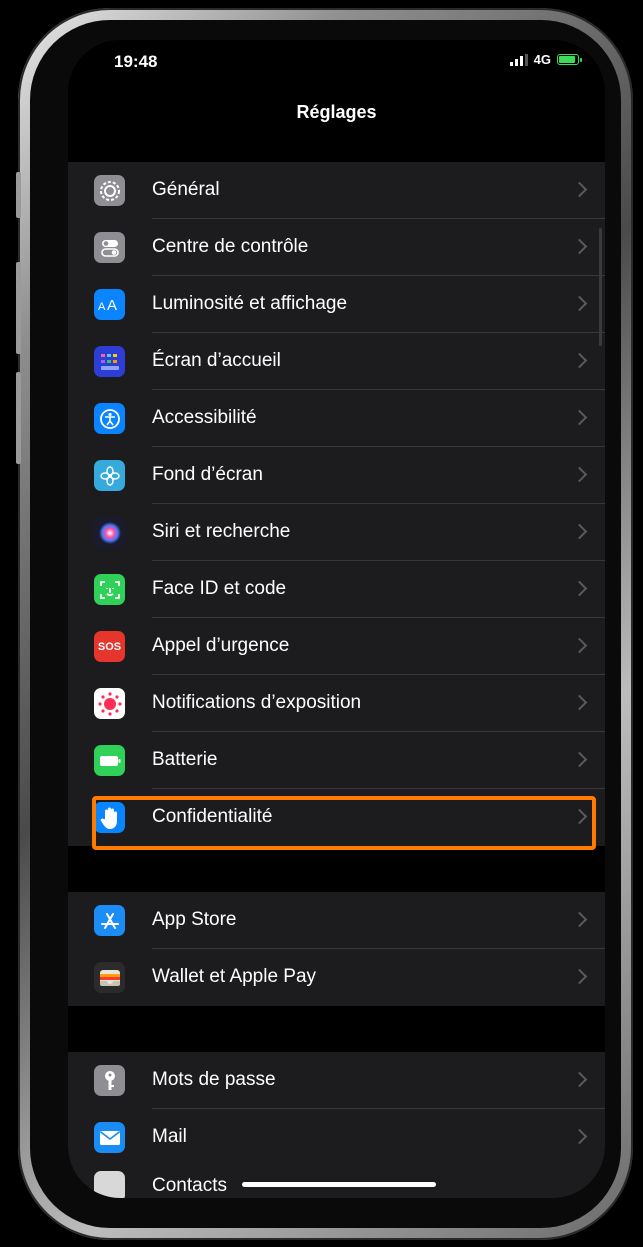 This screenshot has height=1247, width=643. What do you see at coordinates (109, 418) in the screenshot?
I see `accessibility-icon` at bounding box center [109, 418].